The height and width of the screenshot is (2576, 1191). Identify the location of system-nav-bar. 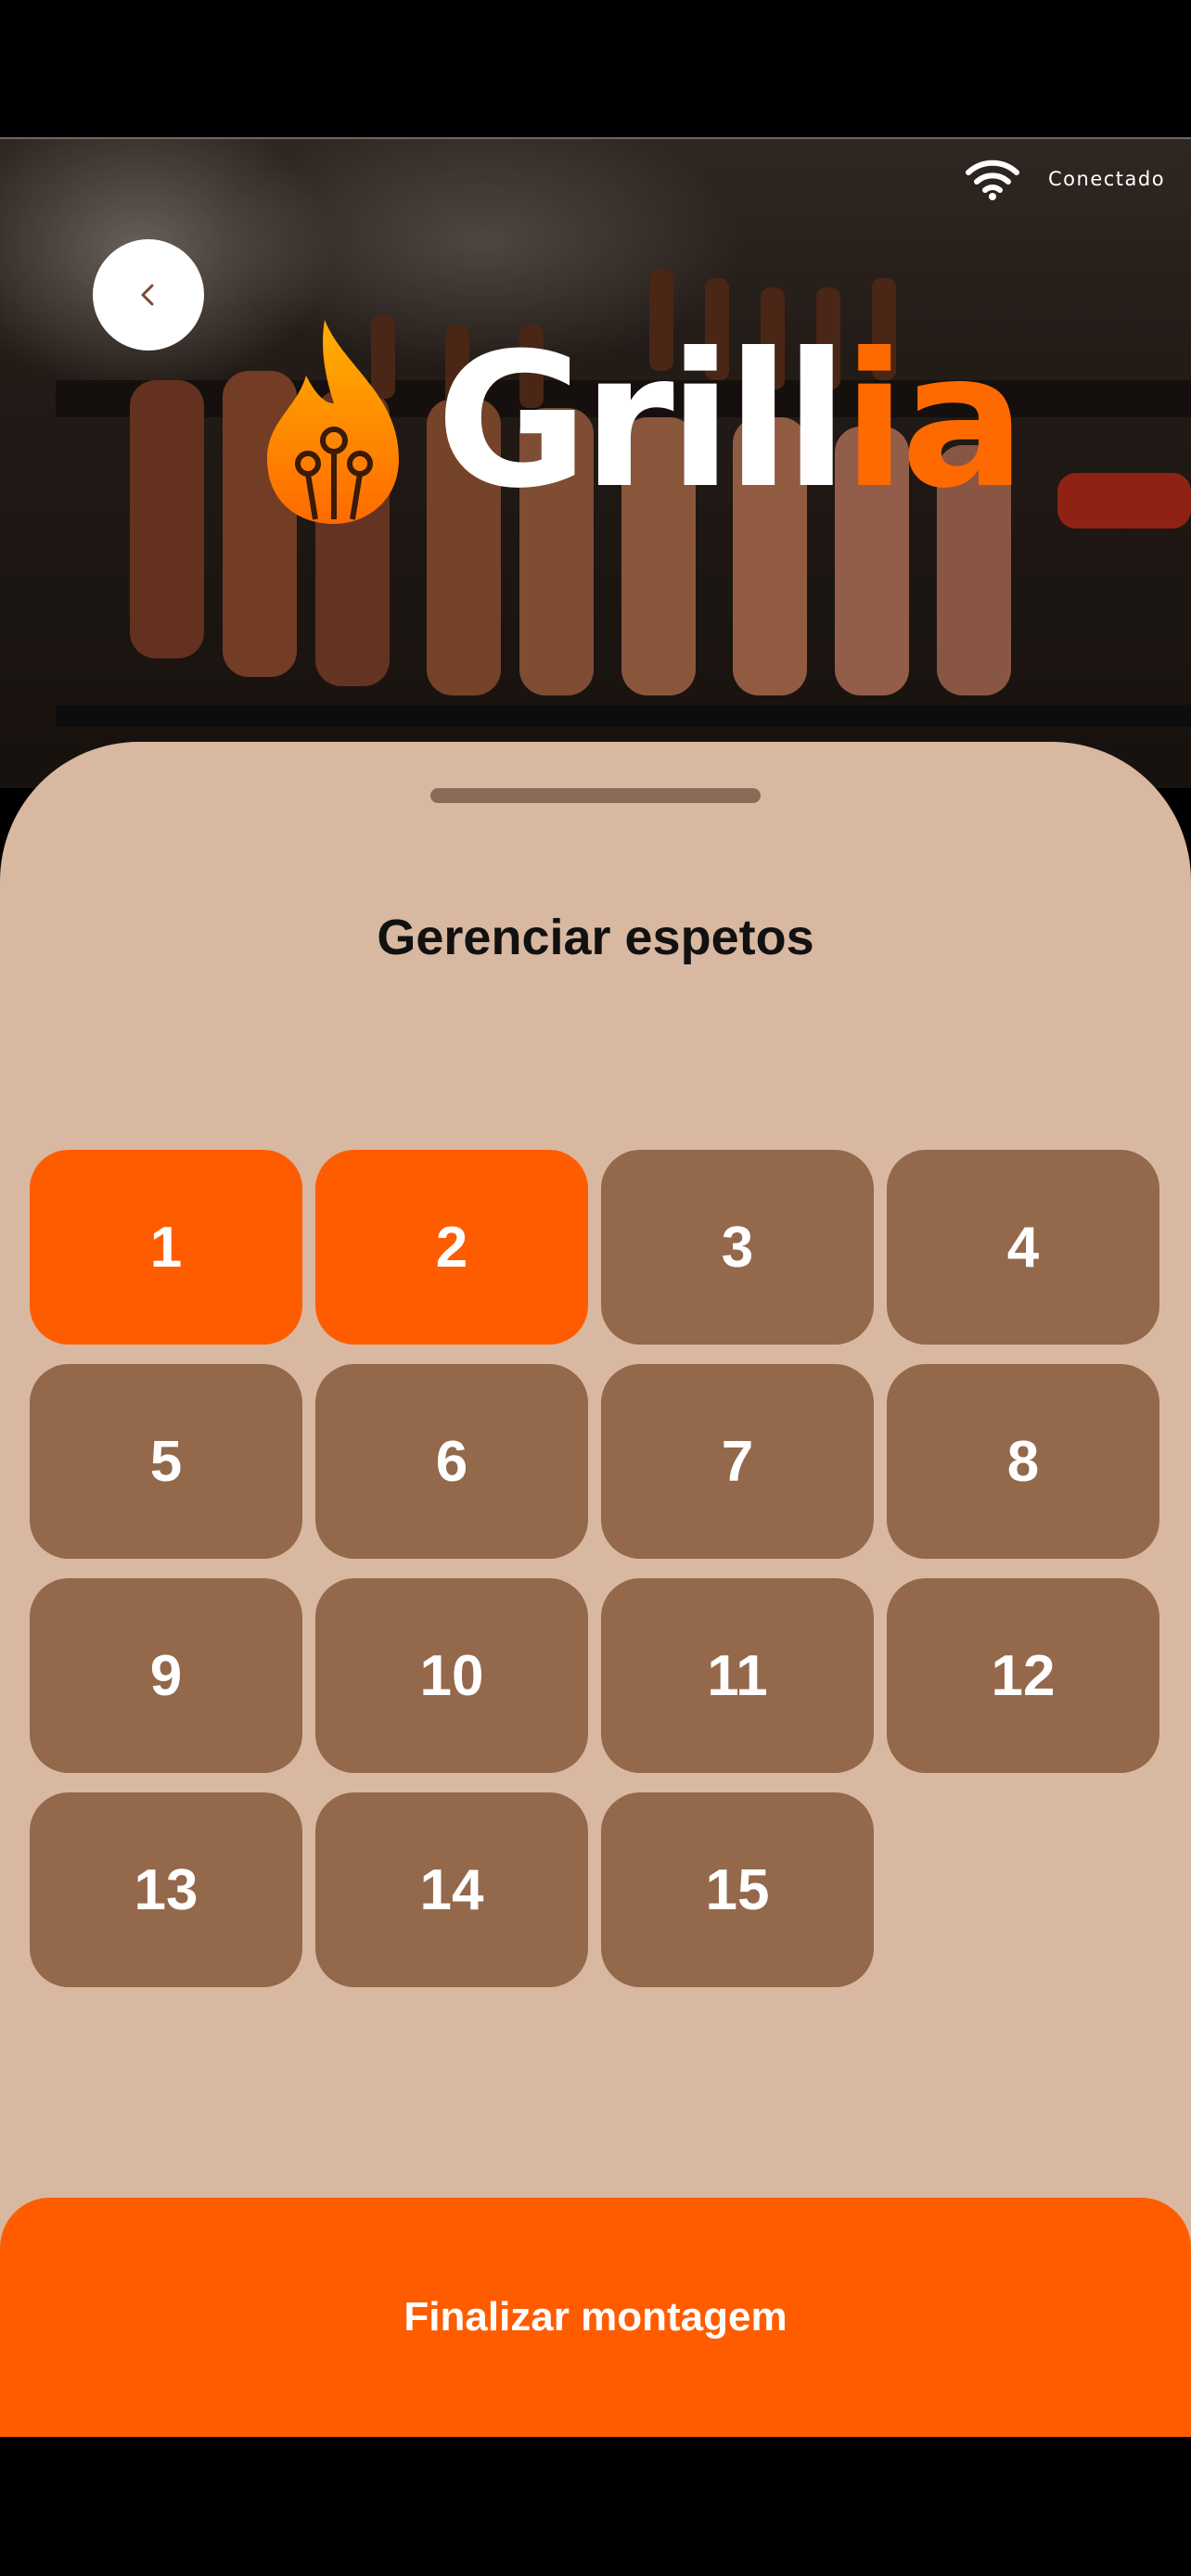
(595, 2506).